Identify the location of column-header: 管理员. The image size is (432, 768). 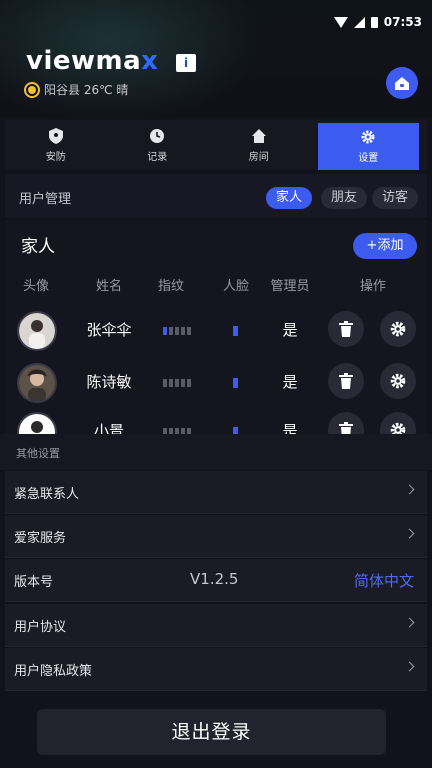
(290, 286).